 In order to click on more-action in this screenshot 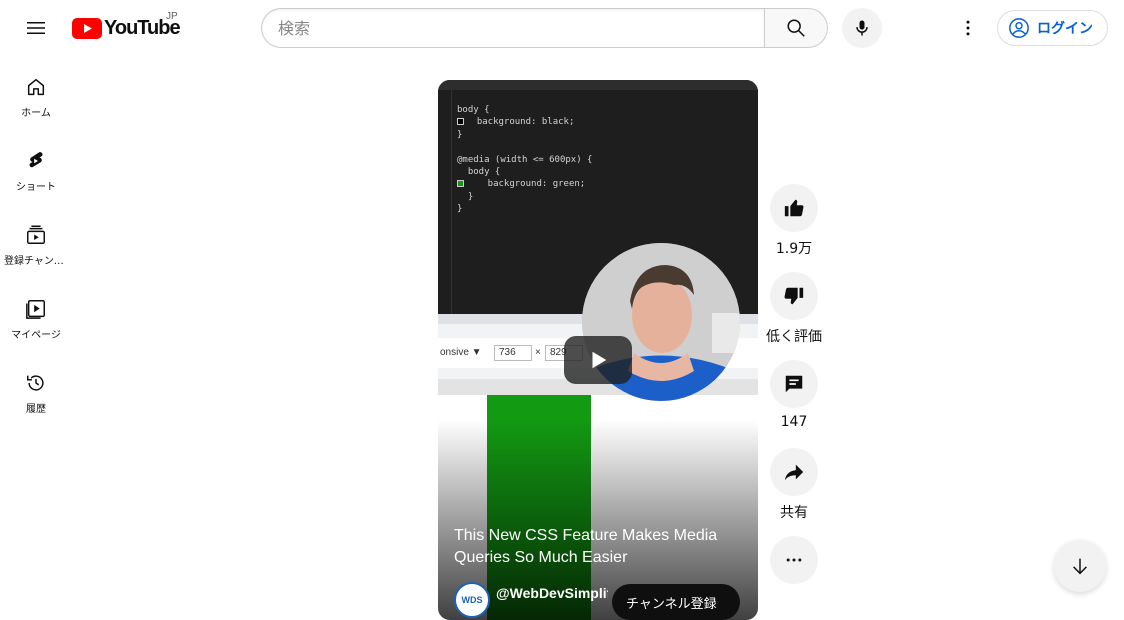, I will do `click(794, 560)`.